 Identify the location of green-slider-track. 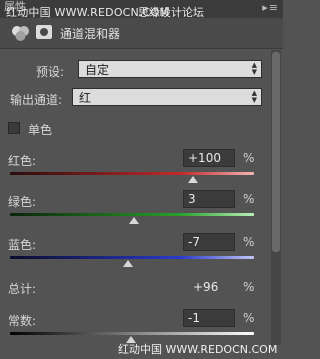
(132, 214).